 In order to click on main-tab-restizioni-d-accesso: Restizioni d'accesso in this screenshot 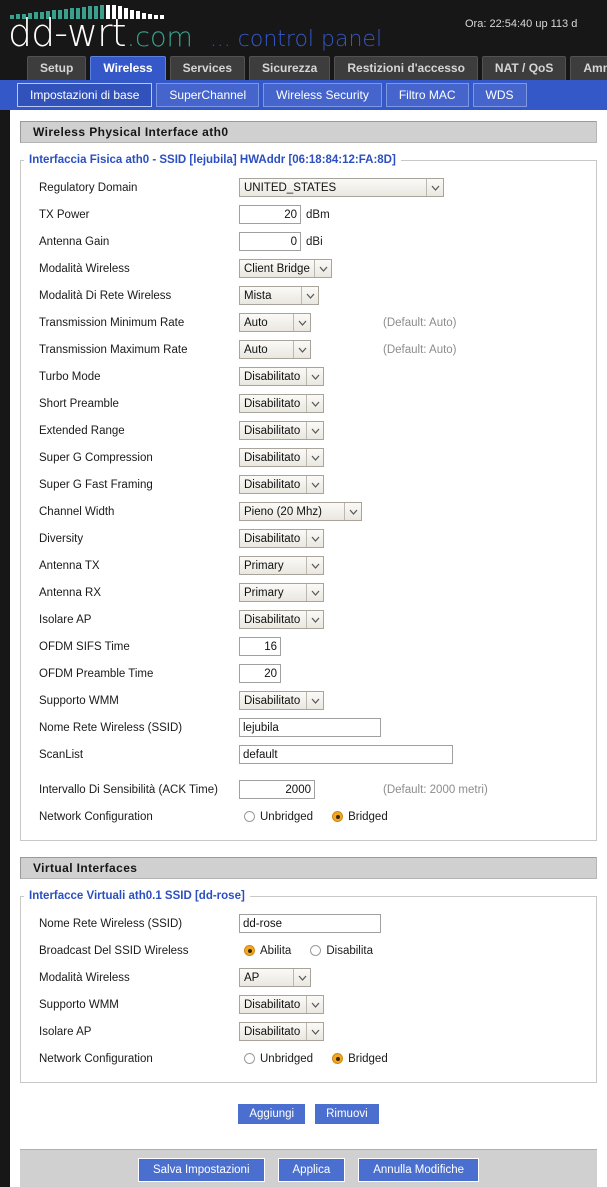, I will do `click(406, 68)`.